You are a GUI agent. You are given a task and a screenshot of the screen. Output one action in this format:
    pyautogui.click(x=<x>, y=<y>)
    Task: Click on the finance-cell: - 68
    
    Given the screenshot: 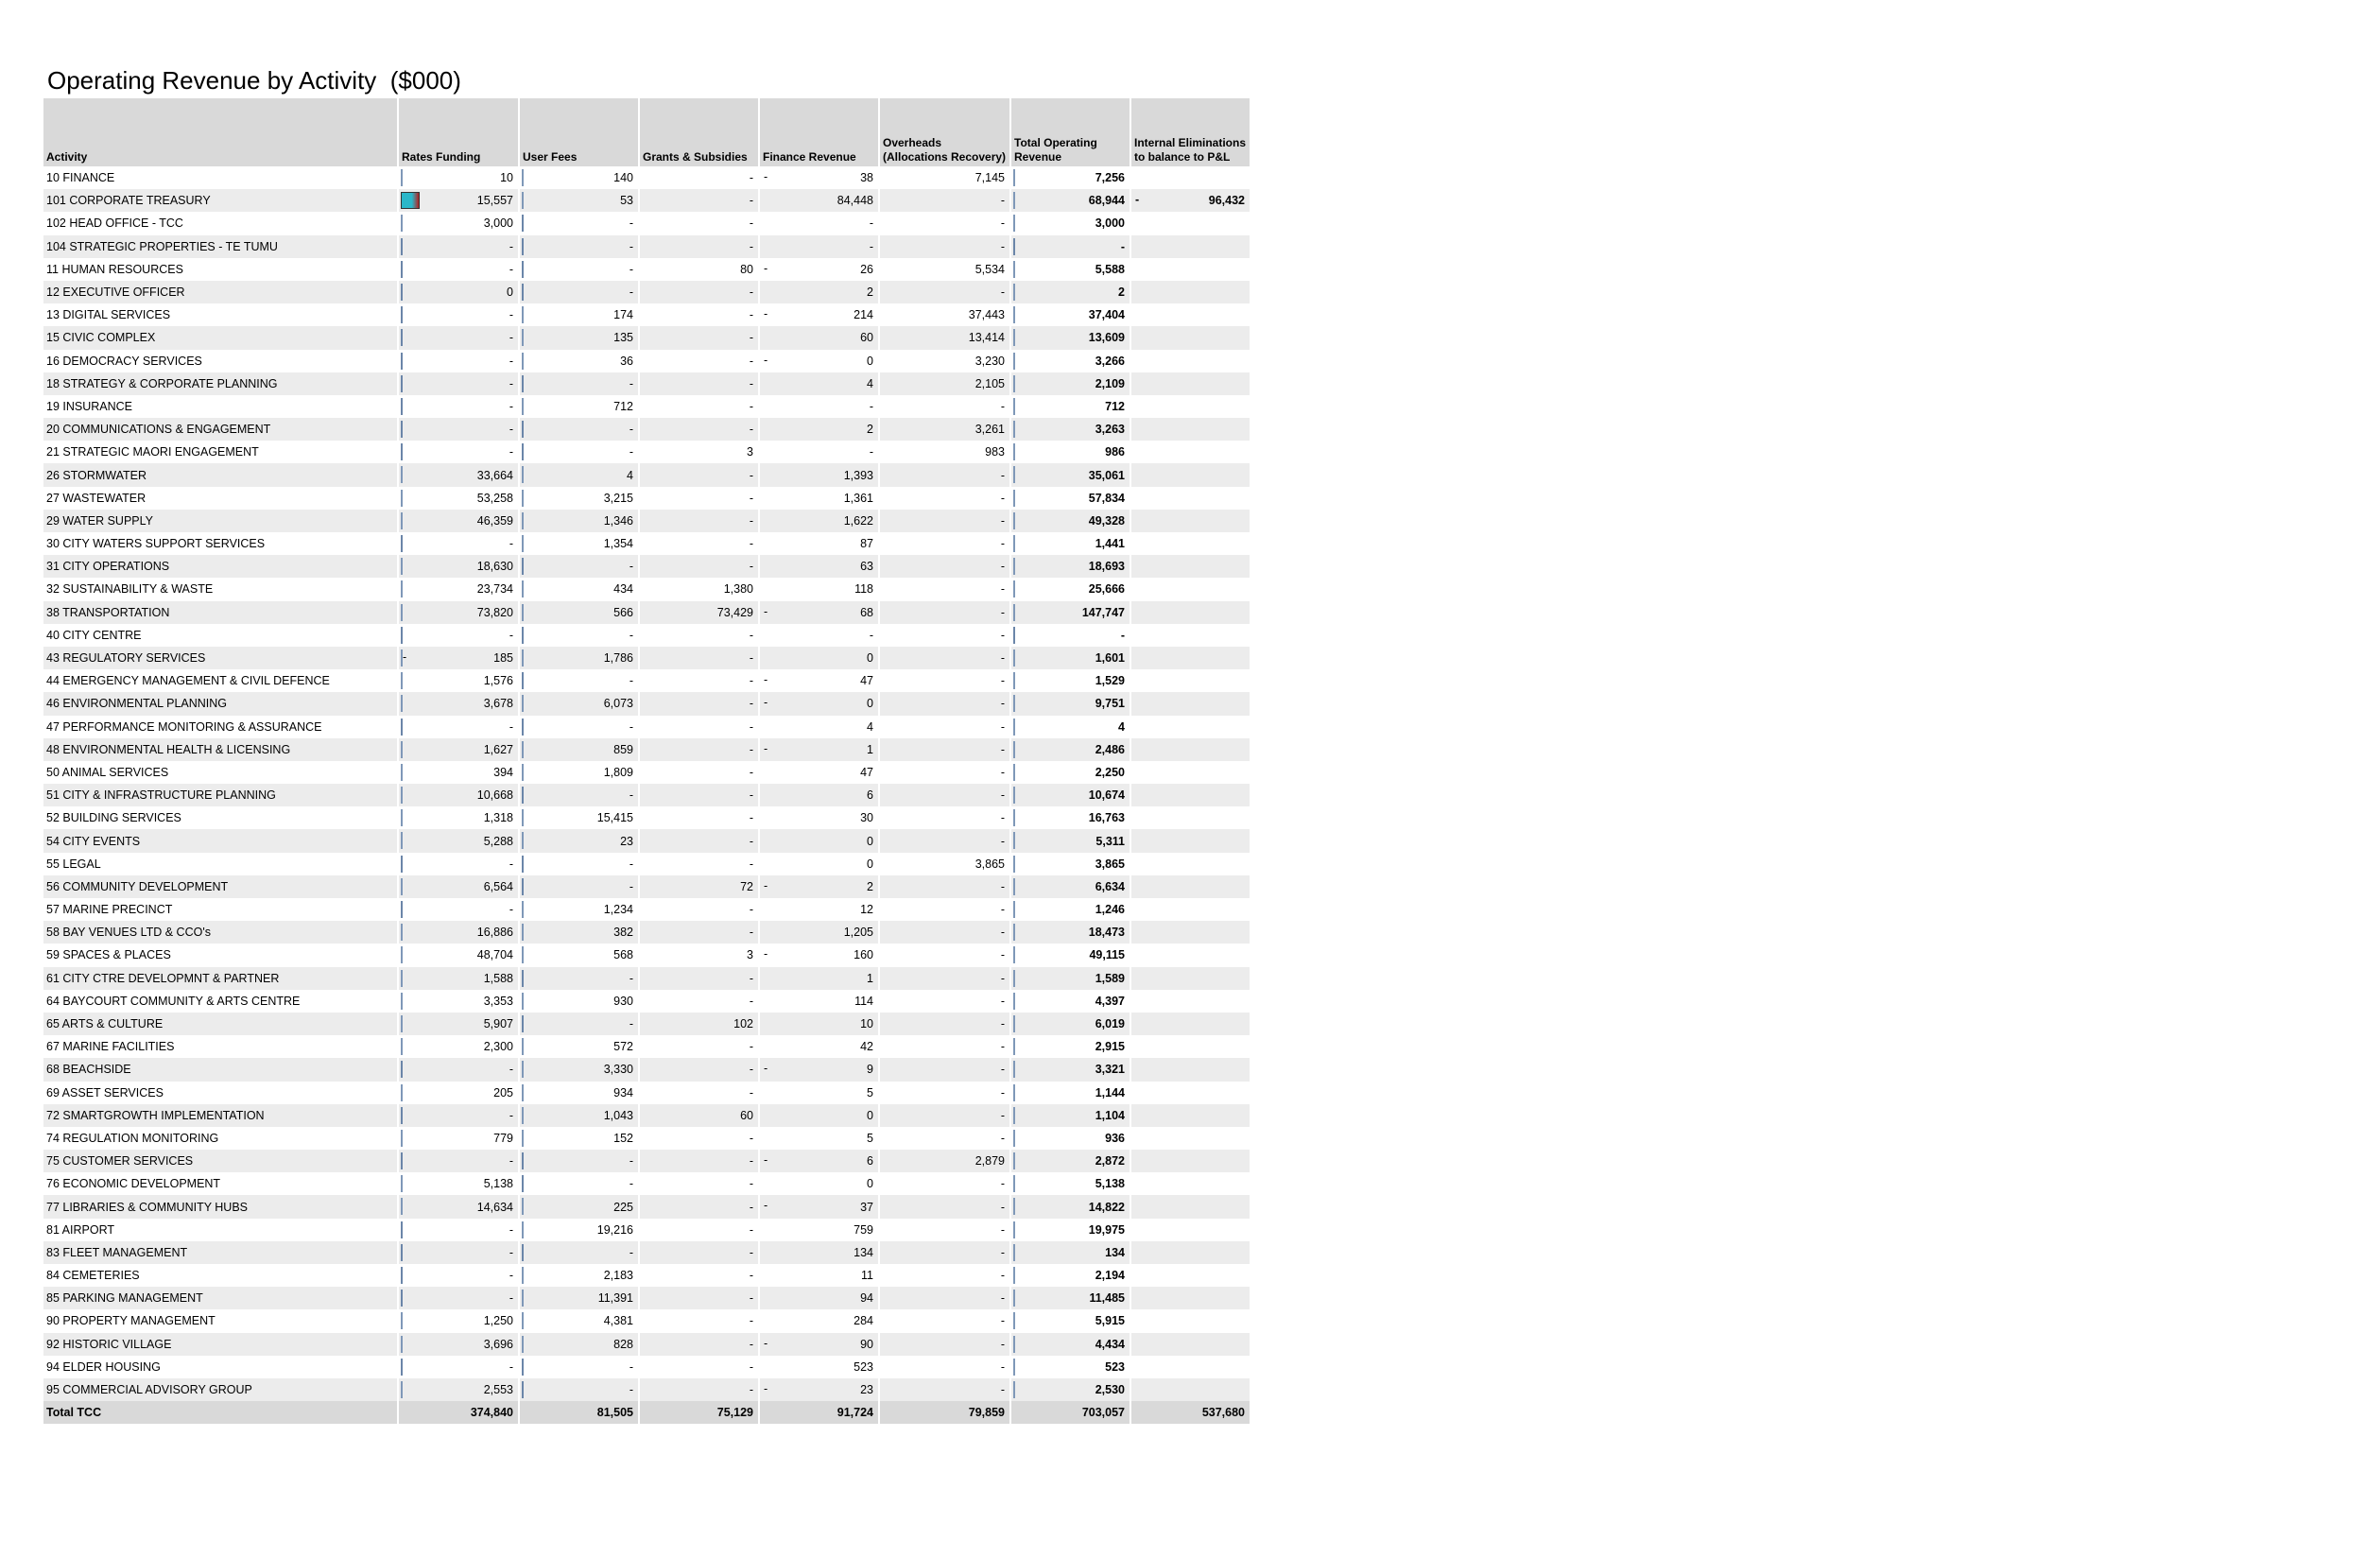 What is the action you would take?
    pyautogui.click(x=819, y=612)
    